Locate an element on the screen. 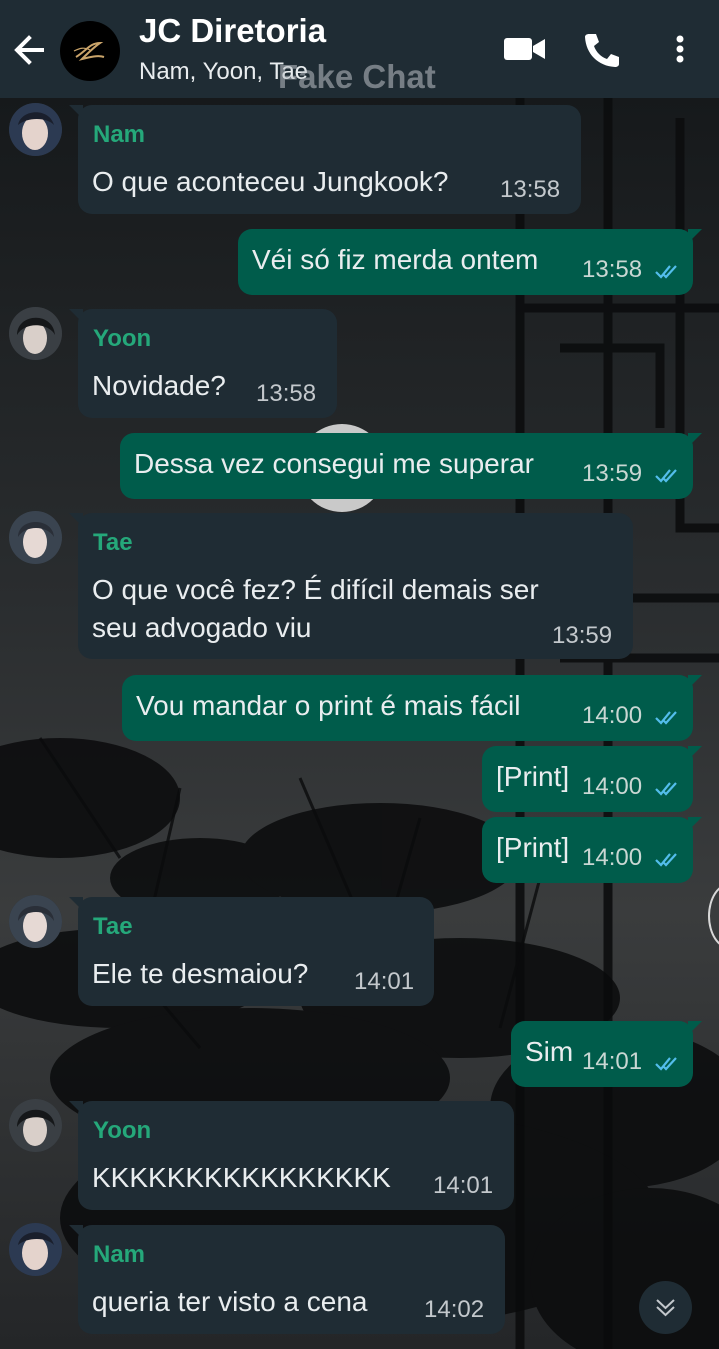 The height and width of the screenshot is (1349, 719). scroll-to-bottom-button is located at coordinates (665, 1307).